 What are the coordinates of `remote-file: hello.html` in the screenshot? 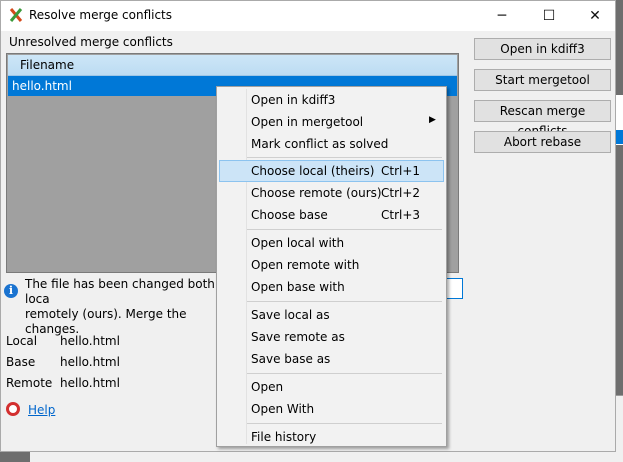 It's located at (90, 383).